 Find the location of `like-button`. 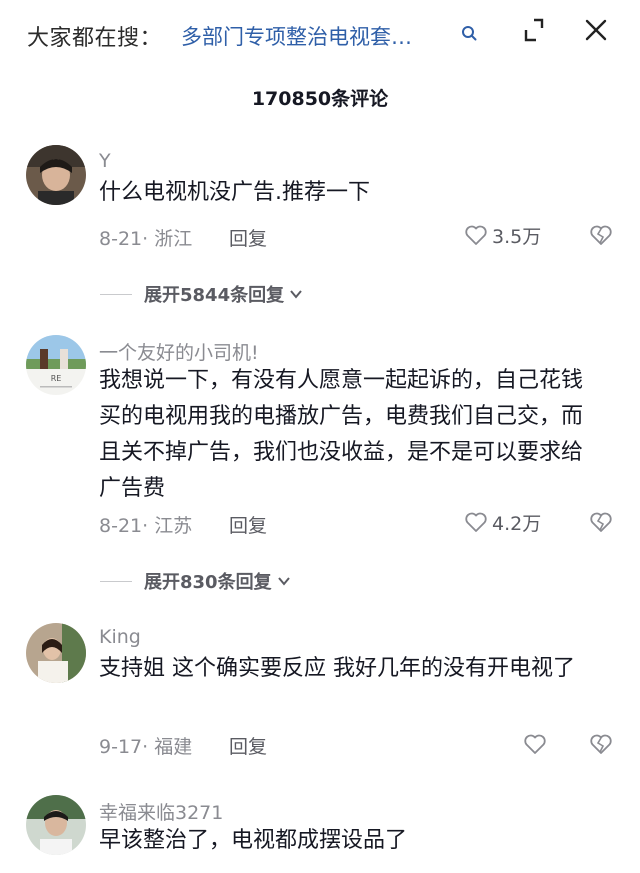

like-button is located at coordinates (537, 744).